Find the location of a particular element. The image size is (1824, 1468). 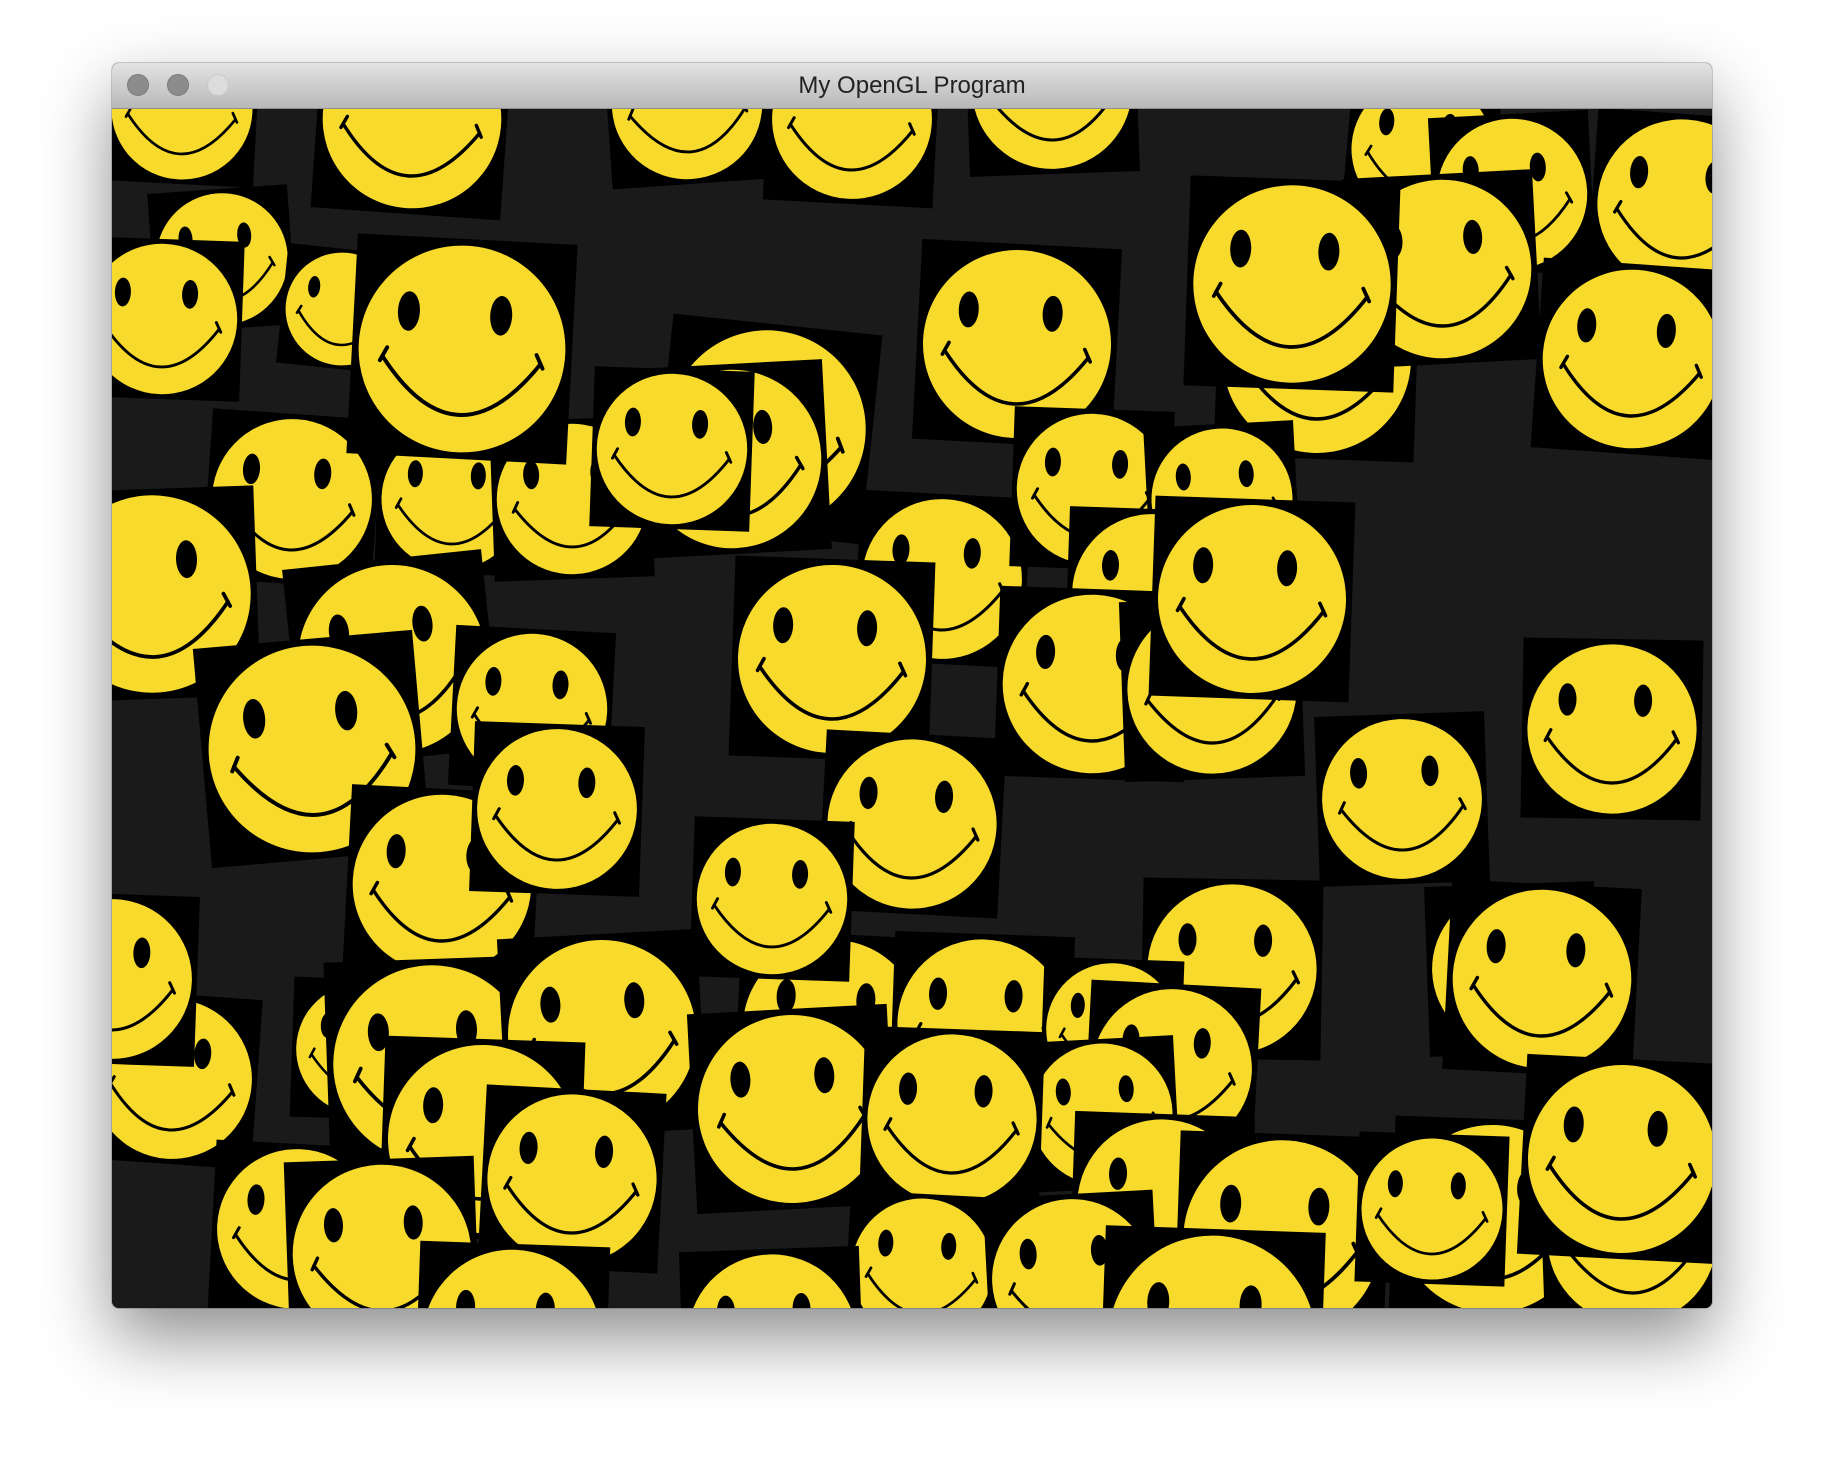

window-title: My OpenGL Program is located at coordinates (912, 85).